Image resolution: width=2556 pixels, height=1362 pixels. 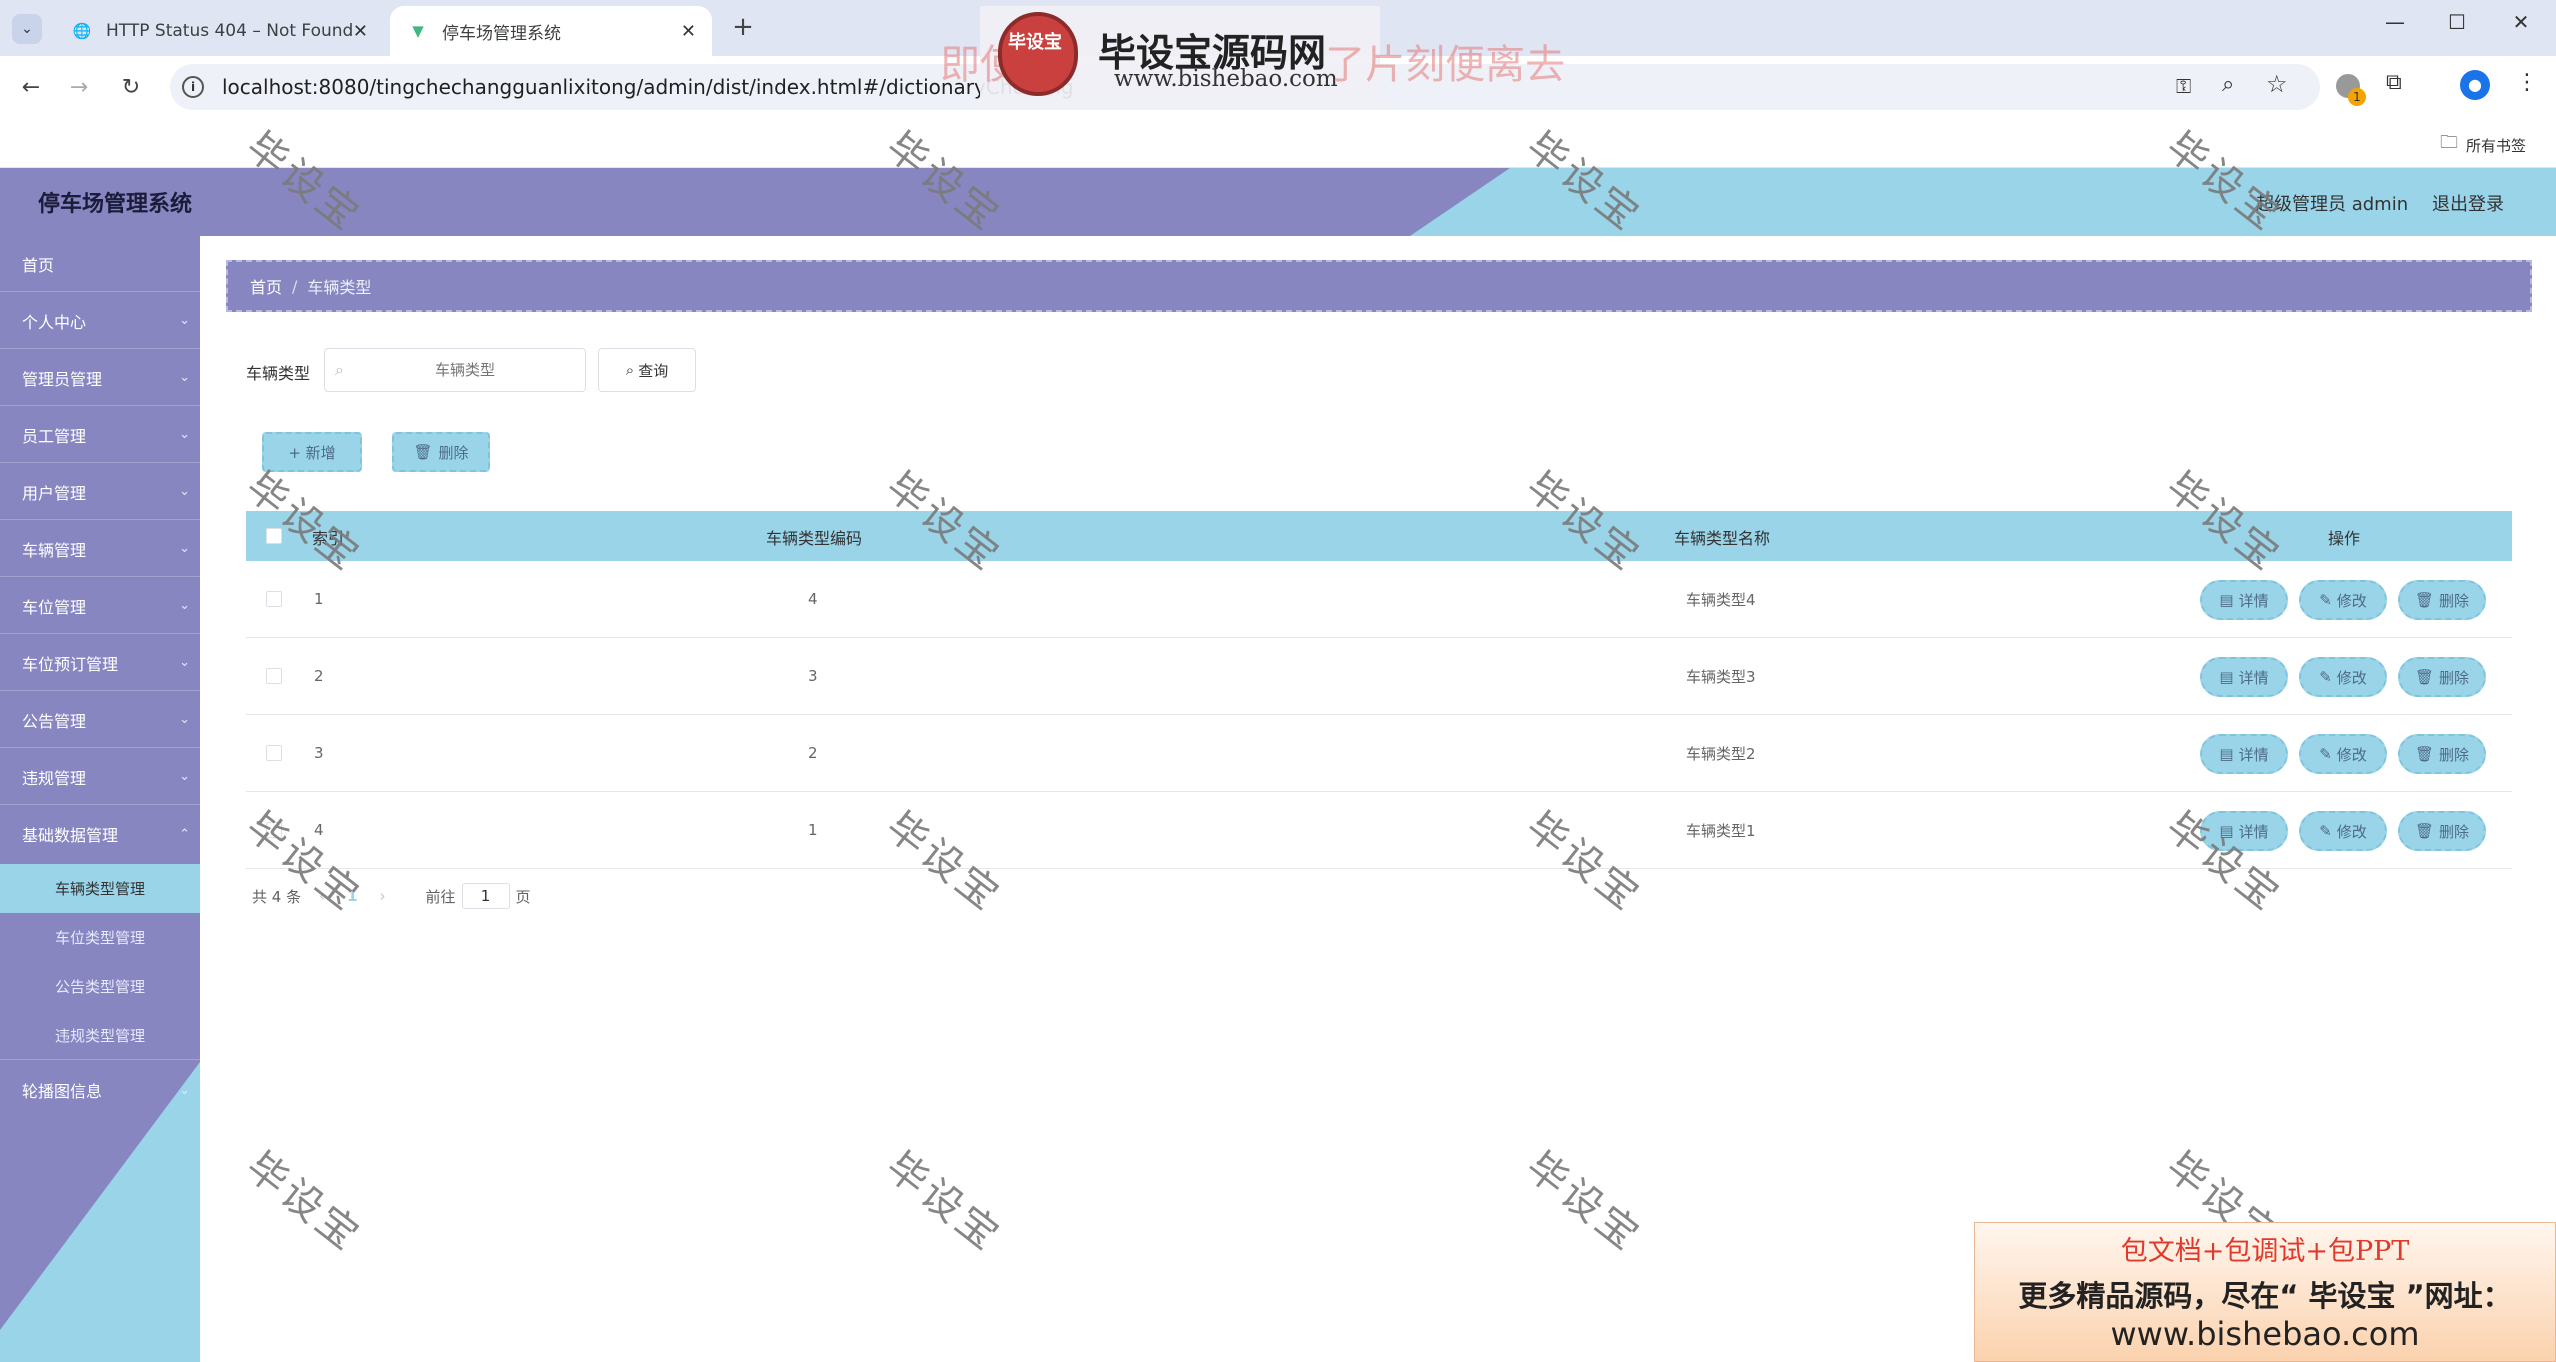 I want to click on tab-parking-system: ▼ 停车场管理系统 ✕, so click(x=551, y=31).